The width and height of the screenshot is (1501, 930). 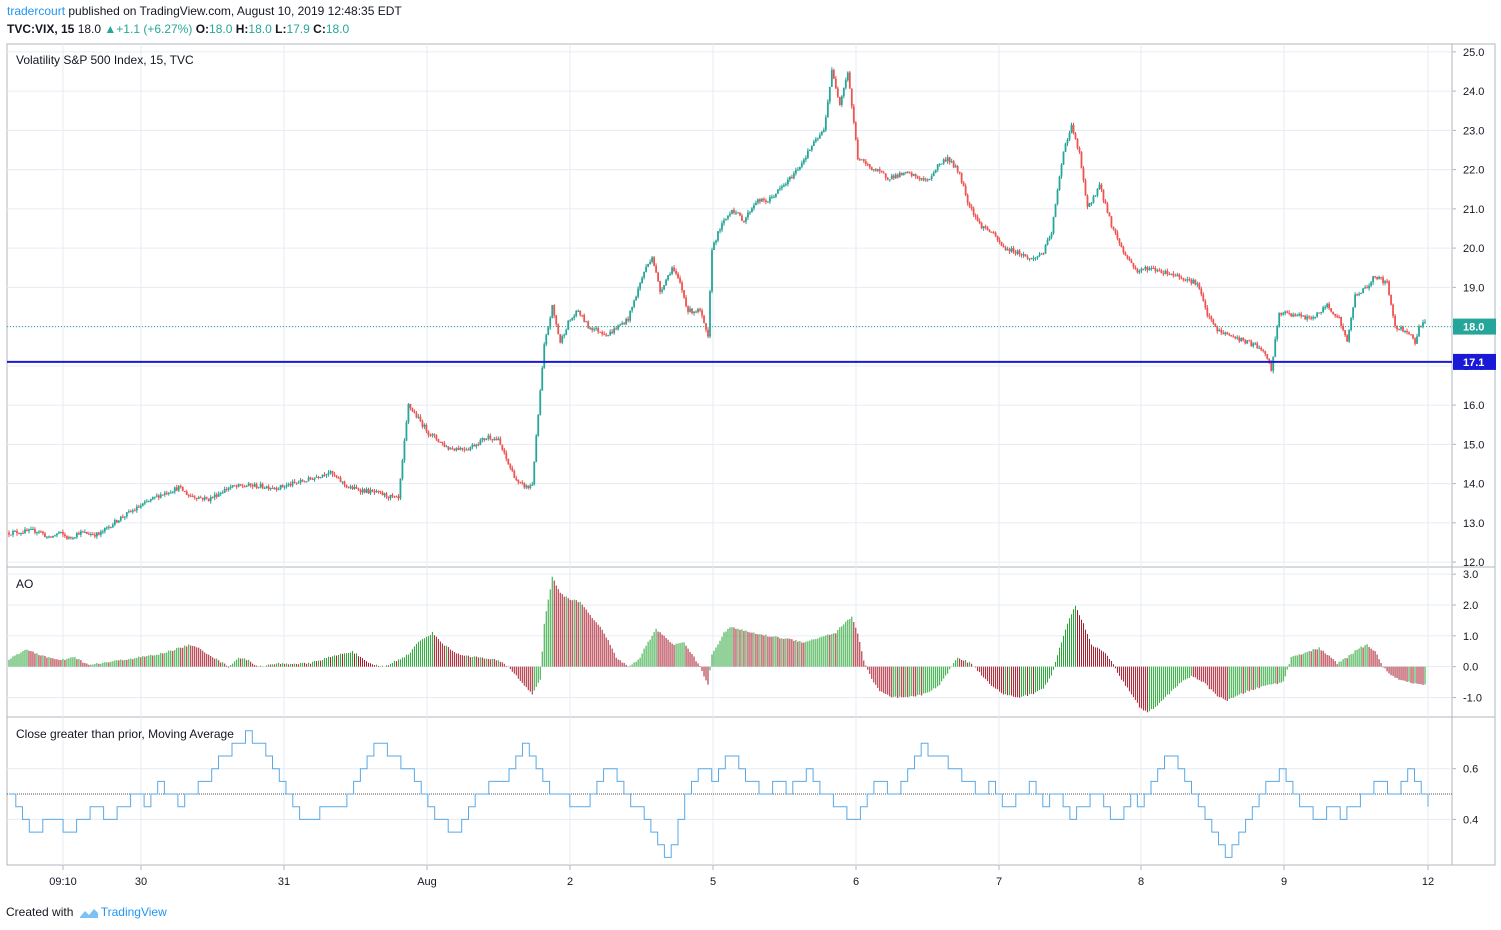 I want to click on price-axis-label: 16.0, so click(x=1473, y=406).